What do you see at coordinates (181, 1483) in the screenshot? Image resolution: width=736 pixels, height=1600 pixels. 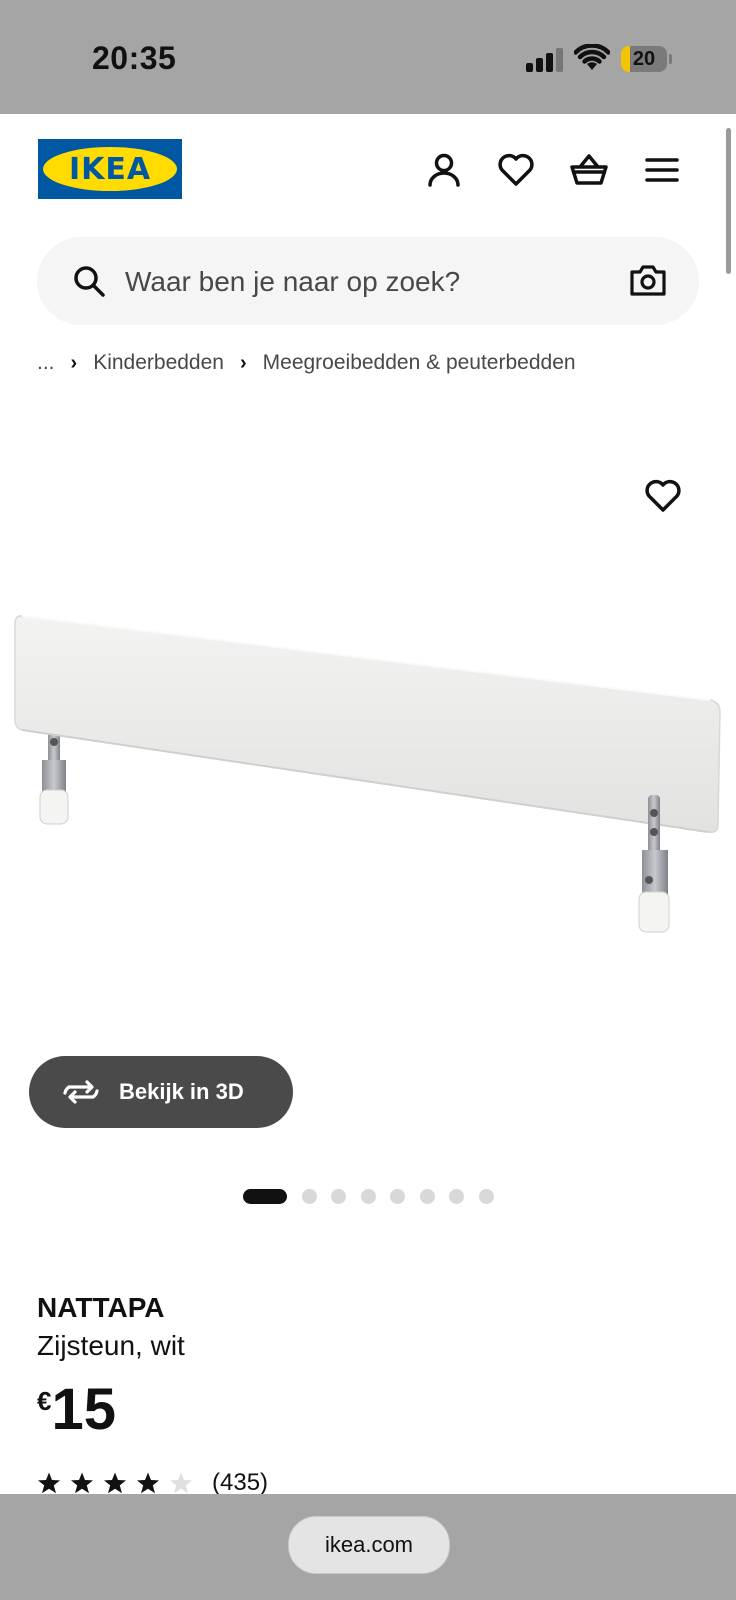 I see `star-empty-icon` at bounding box center [181, 1483].